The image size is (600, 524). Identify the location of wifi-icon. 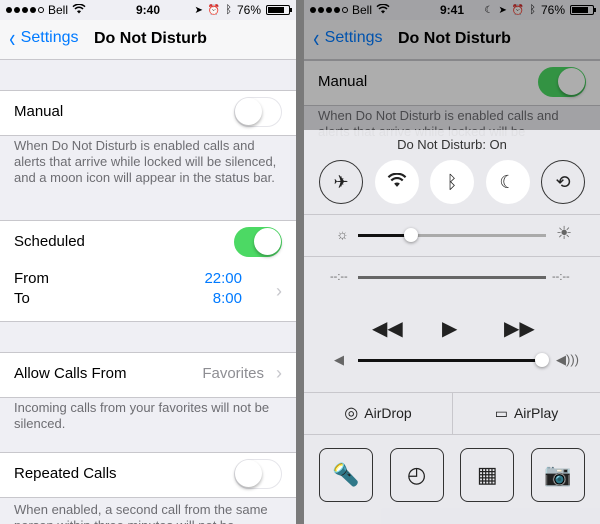
(397, 182).